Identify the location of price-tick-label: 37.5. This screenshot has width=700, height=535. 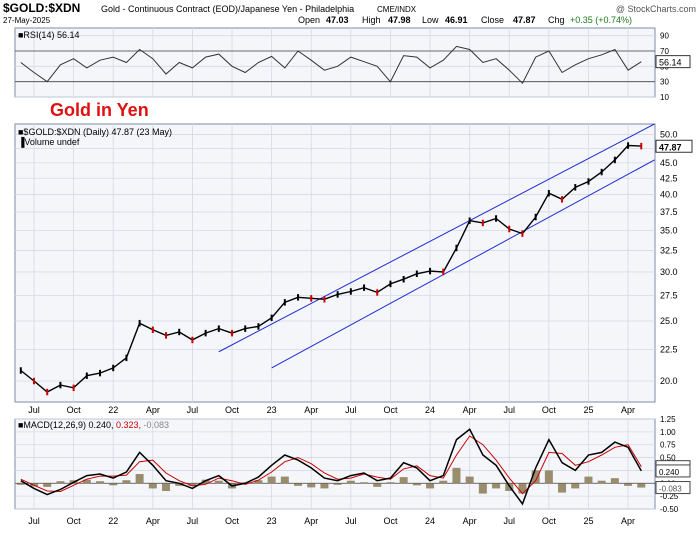
(669, 212).